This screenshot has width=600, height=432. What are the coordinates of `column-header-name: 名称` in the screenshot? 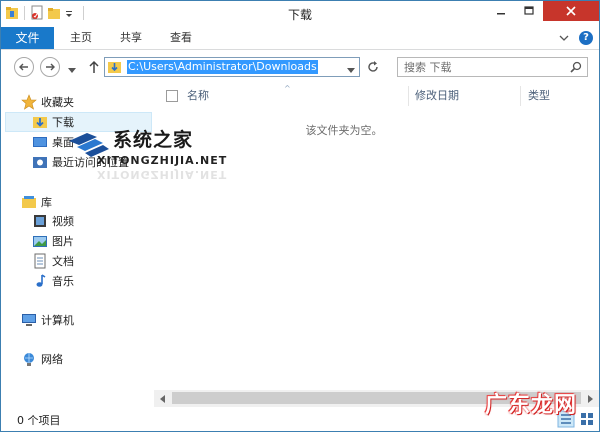 It's located at (247, 96).